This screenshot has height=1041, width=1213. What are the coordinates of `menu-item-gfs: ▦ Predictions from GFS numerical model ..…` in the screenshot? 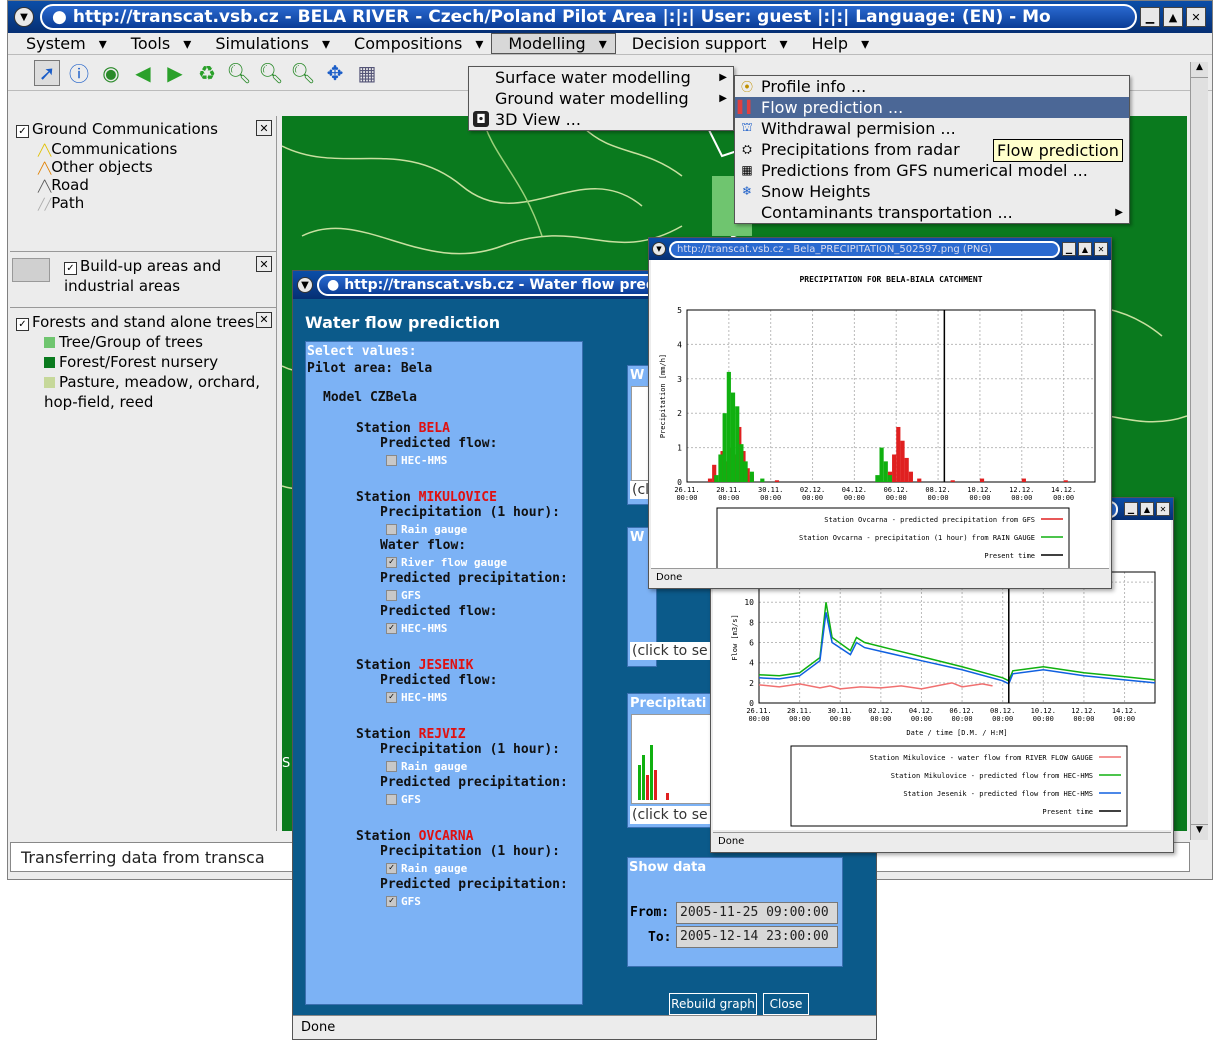 It's located at (932, 170).